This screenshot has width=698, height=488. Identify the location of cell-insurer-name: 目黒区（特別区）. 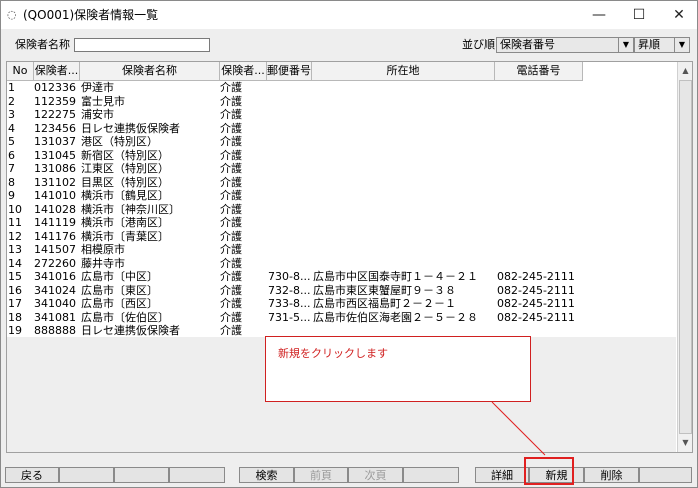
(125, 182).